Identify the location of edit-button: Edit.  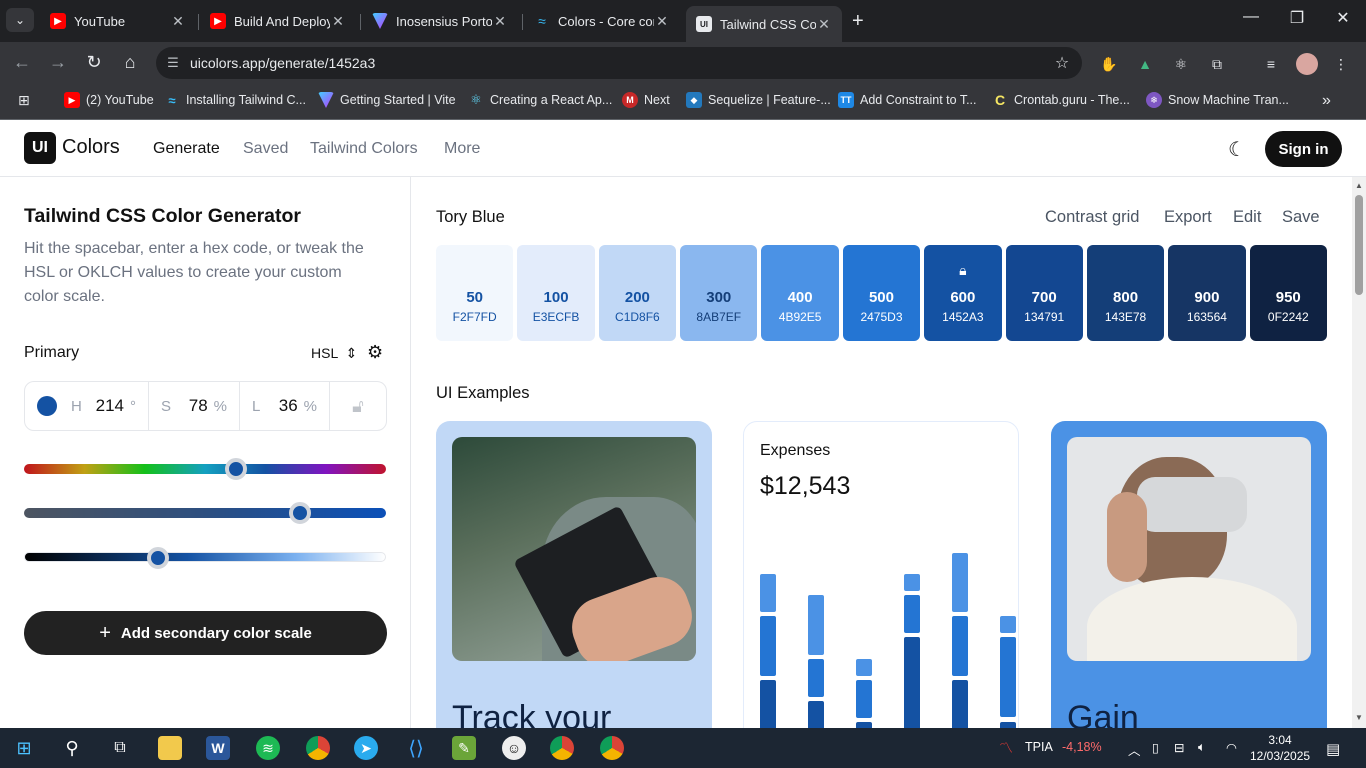
(1247, 217).